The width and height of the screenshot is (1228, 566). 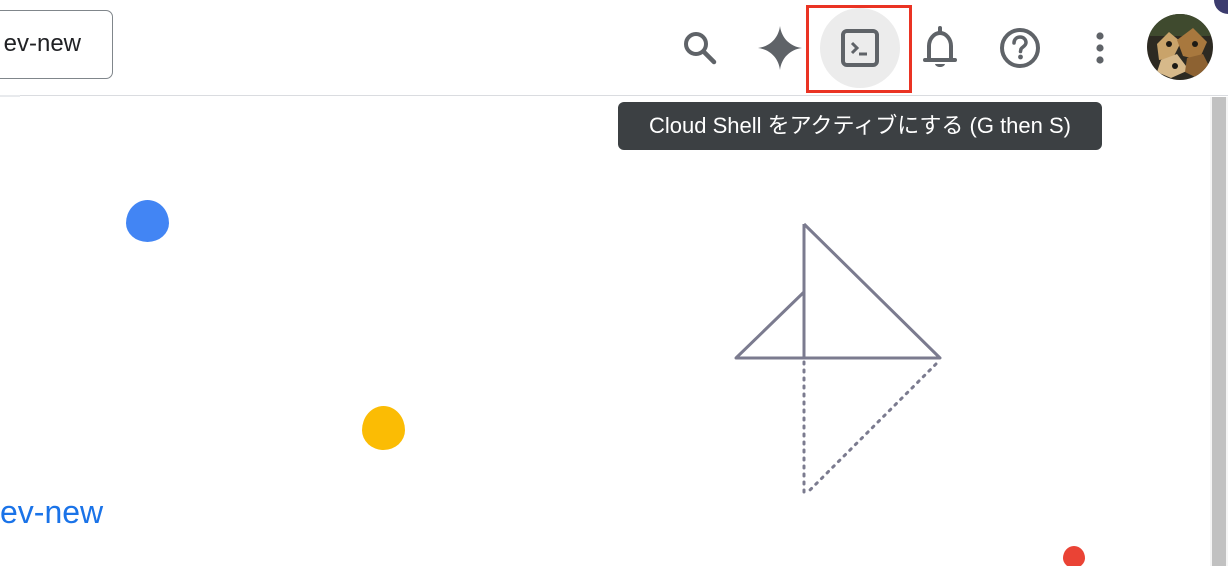 What do you see at coordinates (147, 221) in the screenshot?
I see `decorative-dot-blue` at bounding box center [147, 221].